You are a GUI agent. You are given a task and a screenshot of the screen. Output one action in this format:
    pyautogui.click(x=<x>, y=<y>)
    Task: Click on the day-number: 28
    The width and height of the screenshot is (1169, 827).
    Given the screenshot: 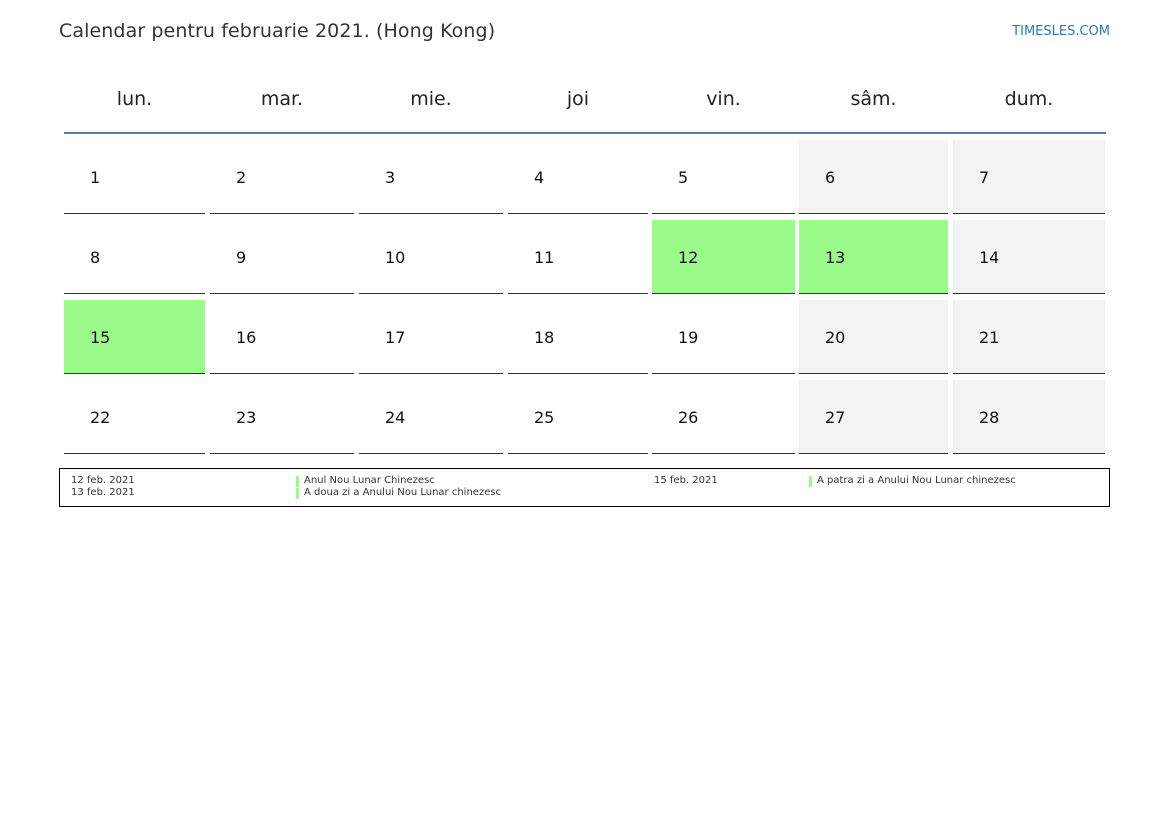 What is the action you would take?
    pyautogui.click(x=989, y=417)
    